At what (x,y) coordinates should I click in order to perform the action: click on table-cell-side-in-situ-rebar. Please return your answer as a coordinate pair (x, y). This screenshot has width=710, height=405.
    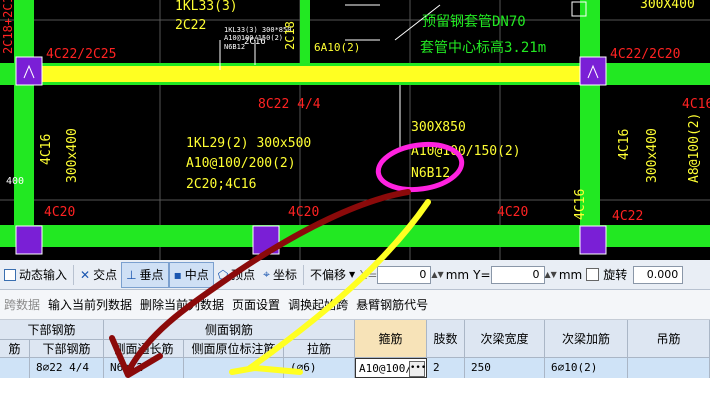
    Looking at the image, I should click on (234, 368).